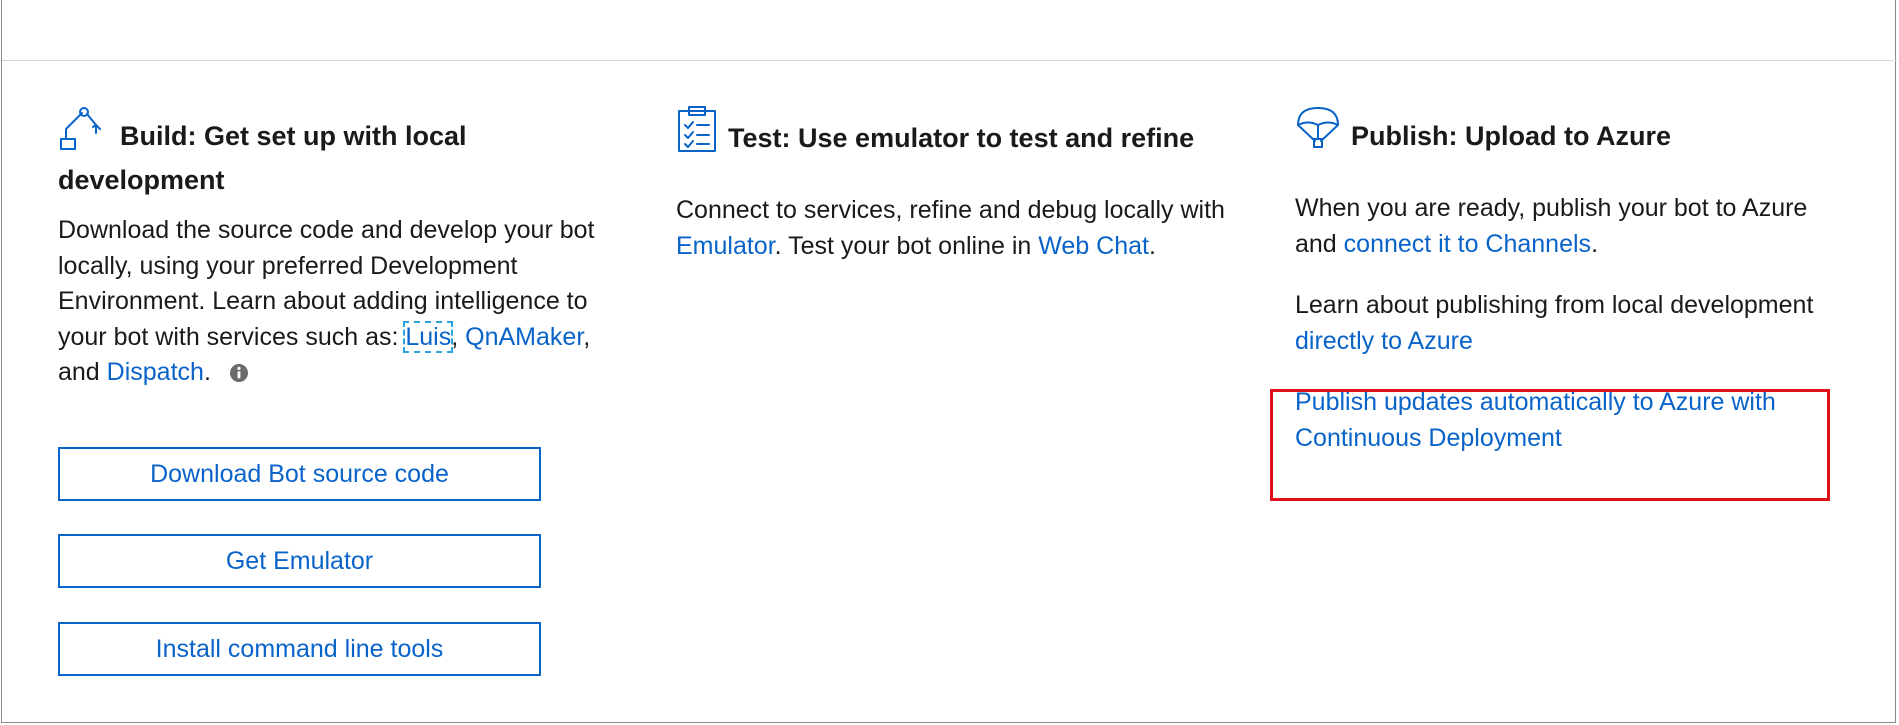  What do you see at coordinates (84, 133) in the screenshot?
I see `robot-arm-icon` at bounding box center [84, 133].